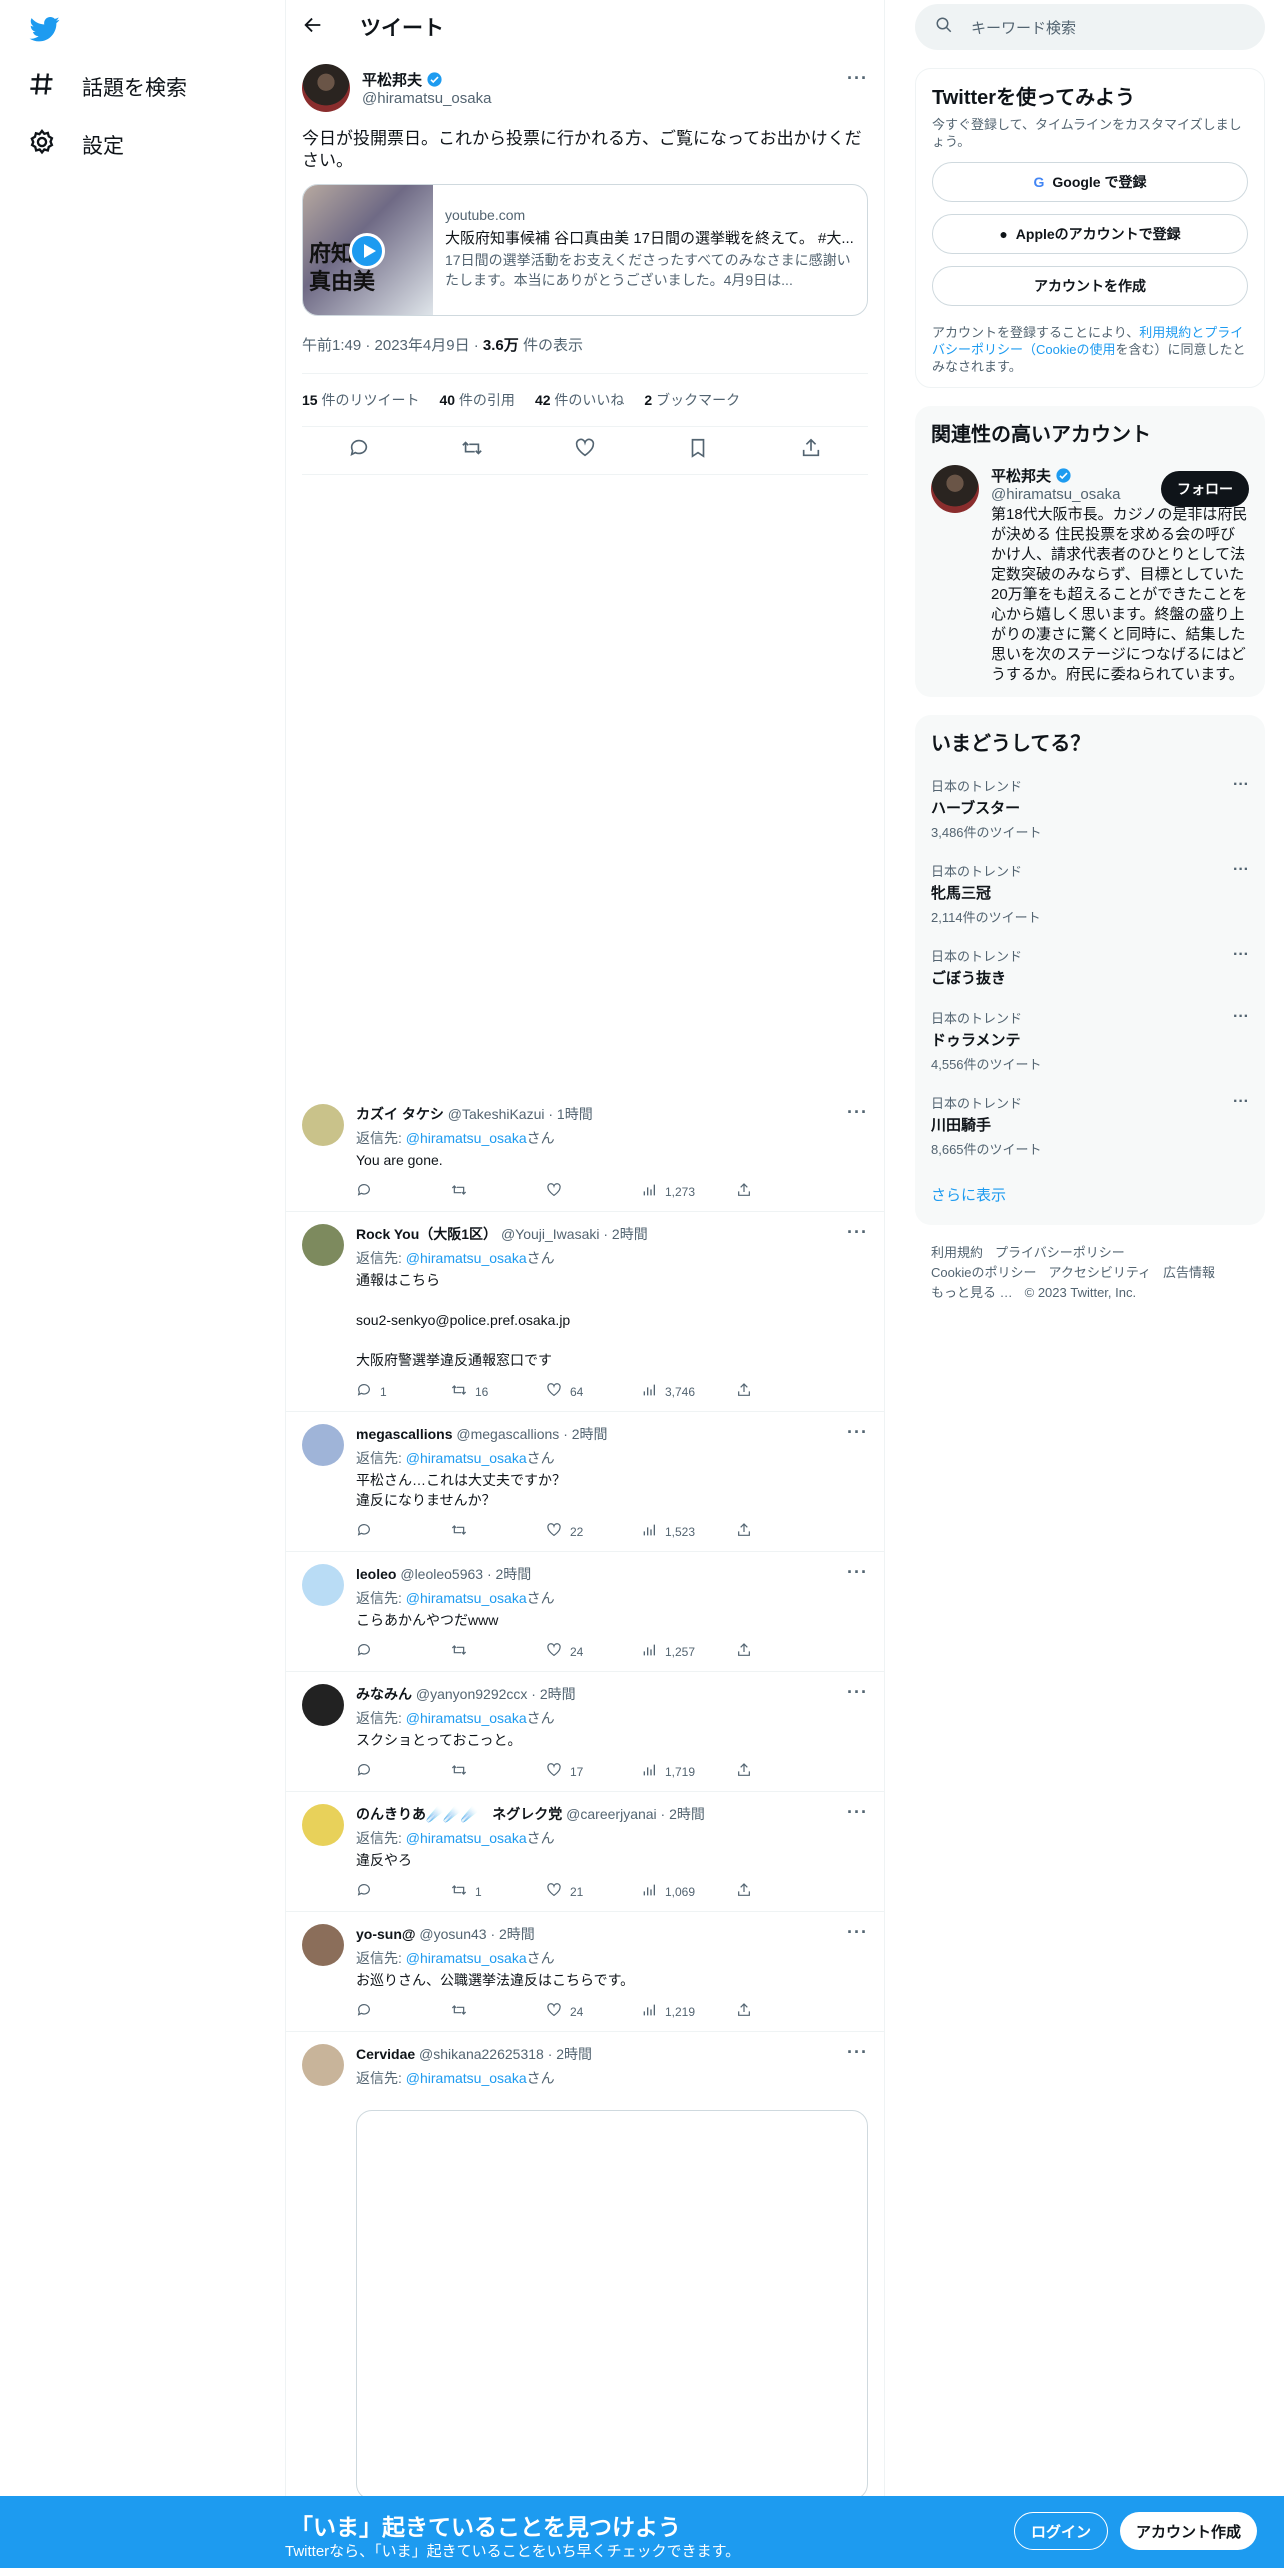  What do you see at coordinates (45, 29) in the screenshot?
I see `twitter-logo-icon` at bounding box center [45, 29].